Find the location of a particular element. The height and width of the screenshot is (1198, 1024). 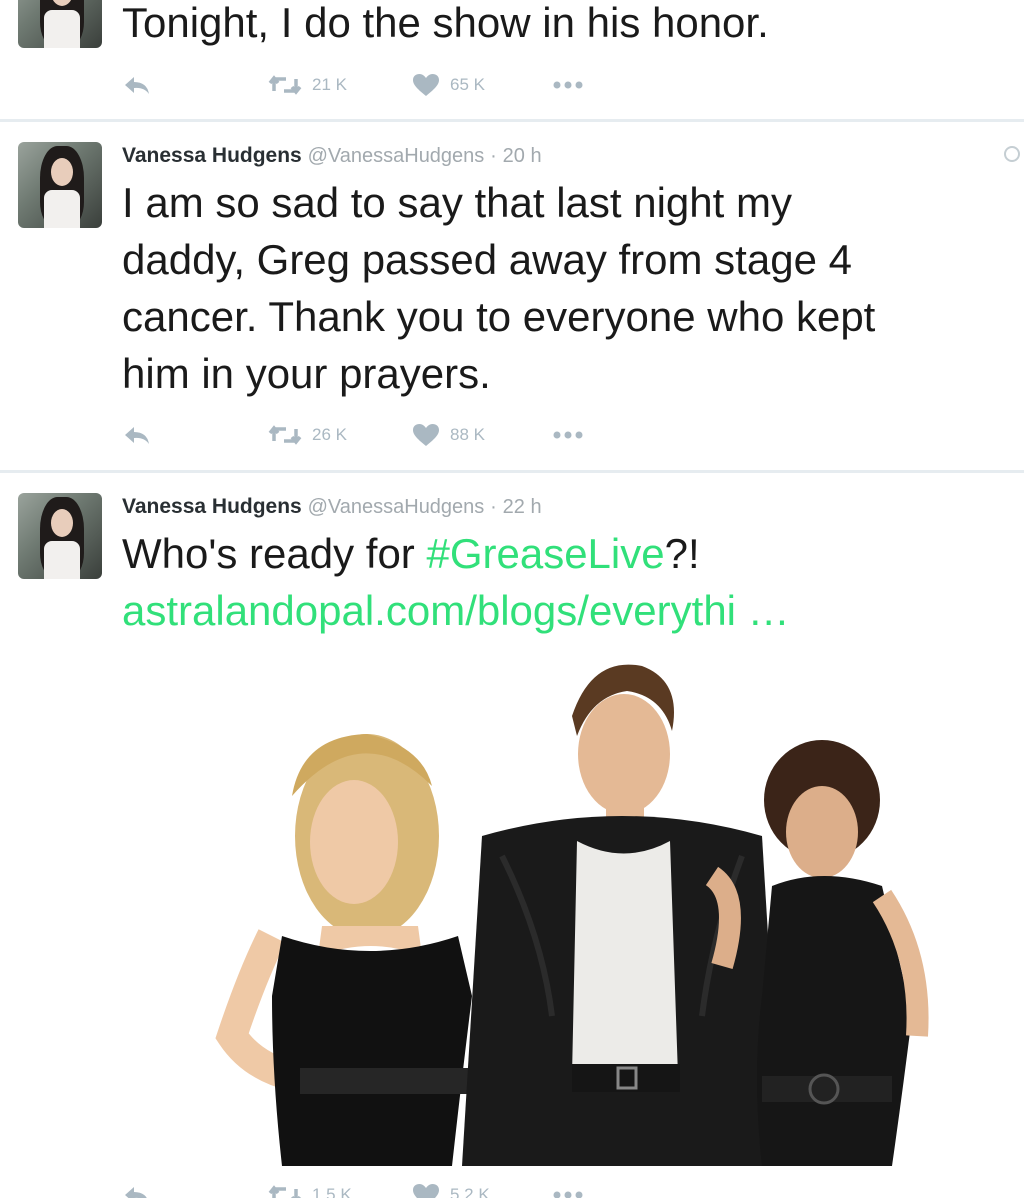

tweet-actions: 1.5 K 5.2 K is located at coordinates (382, 1189).